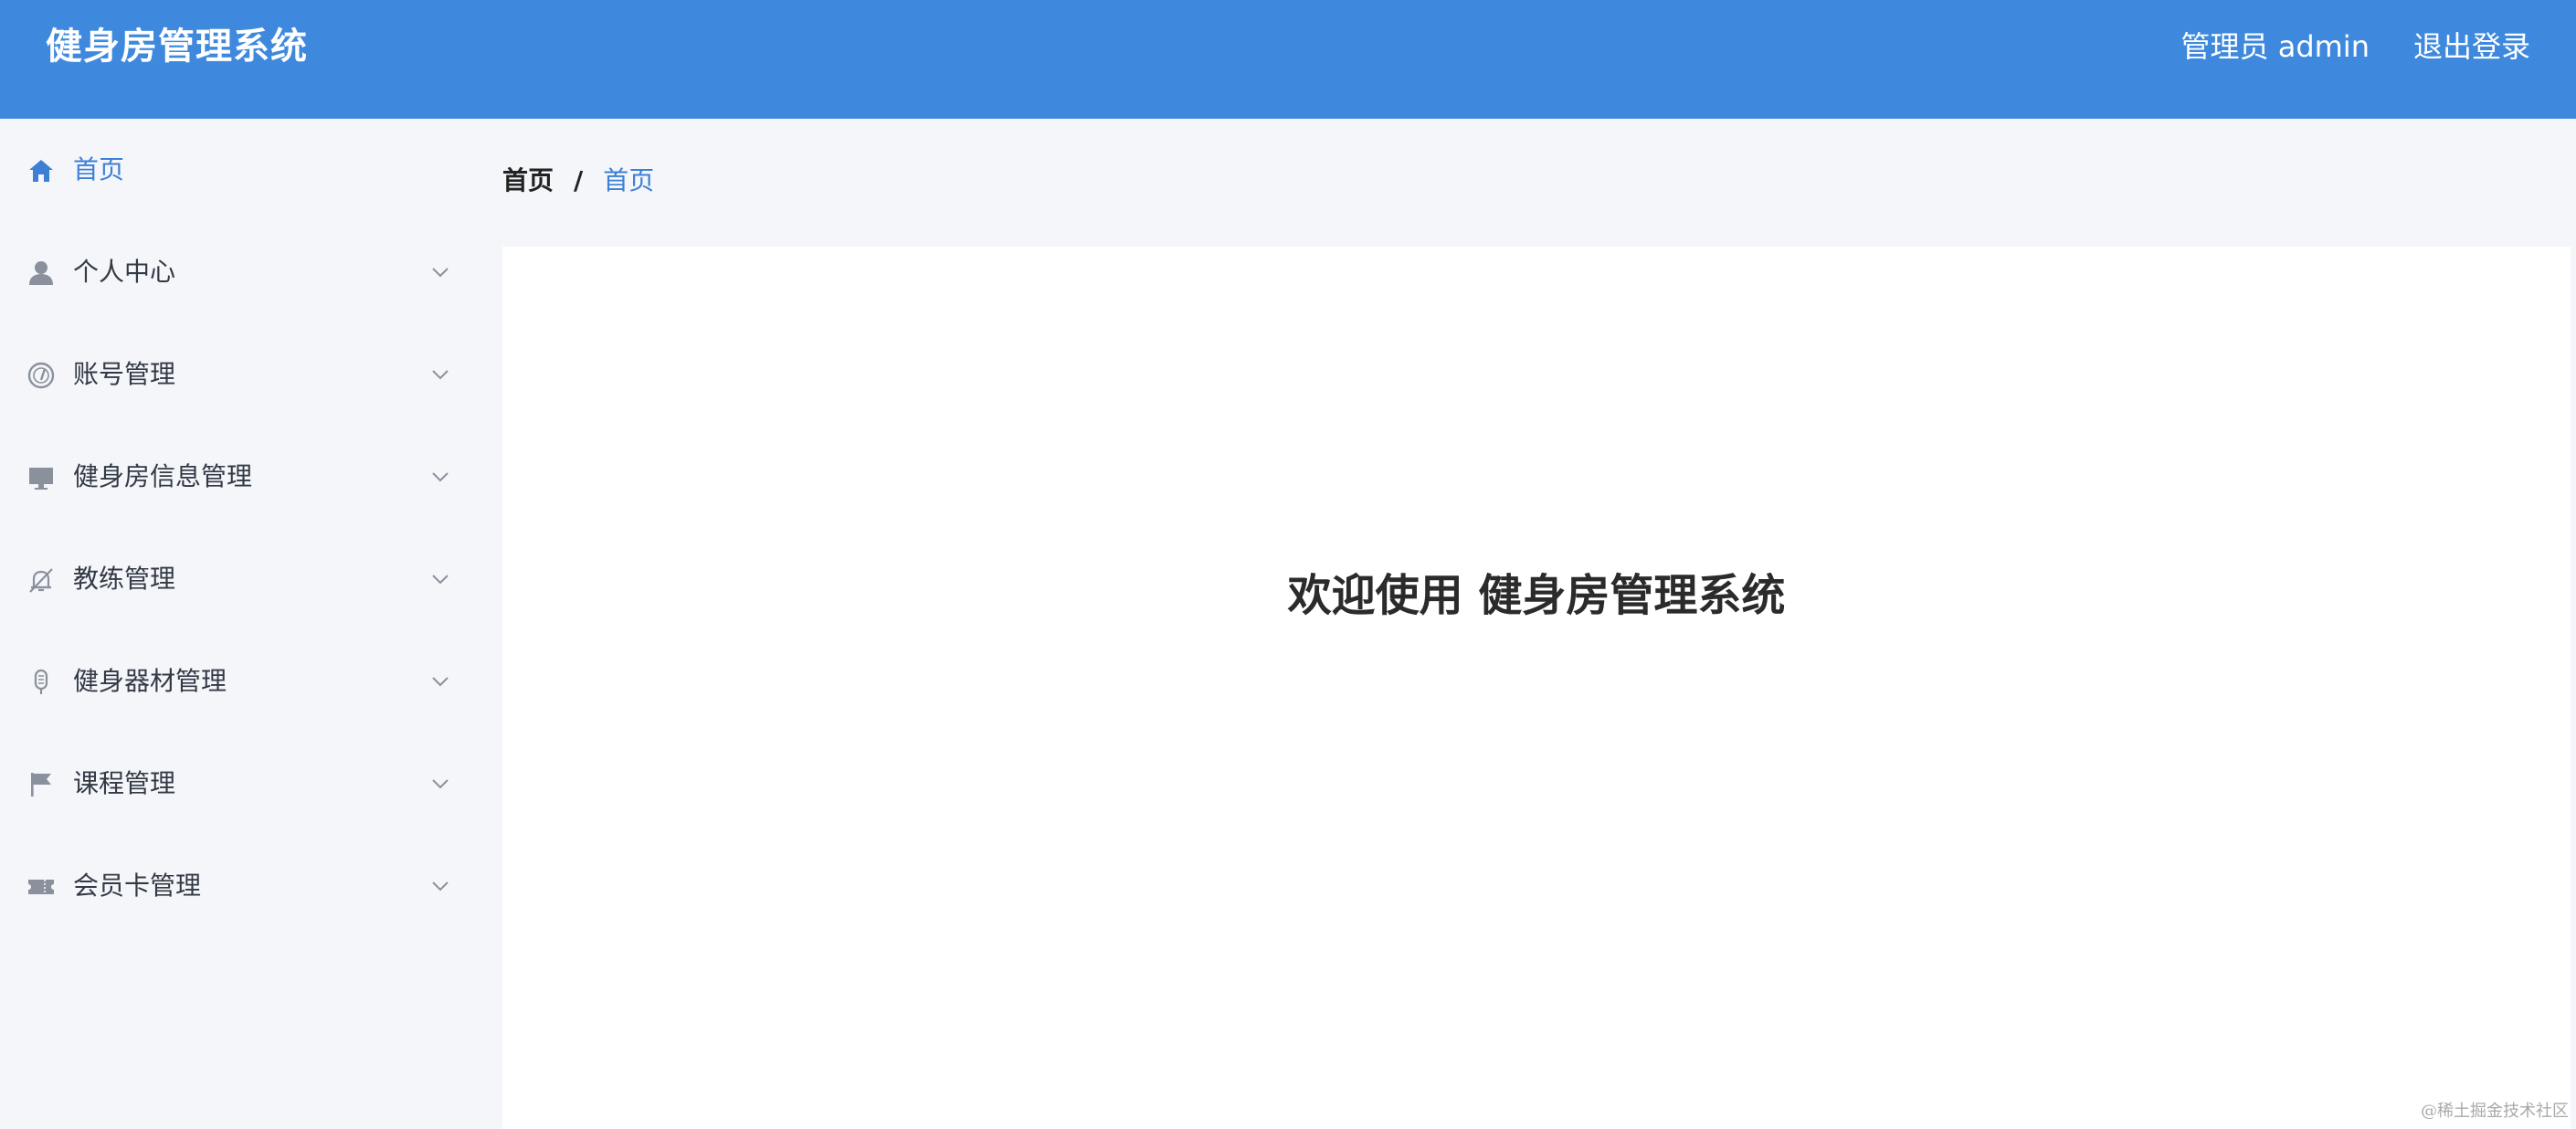 The image size is (2576, 1129). What do you see at coordinates (177, 47) in the screenshot?
I see `app-title: 健身房管理系统` at bounding box center [177, 47].